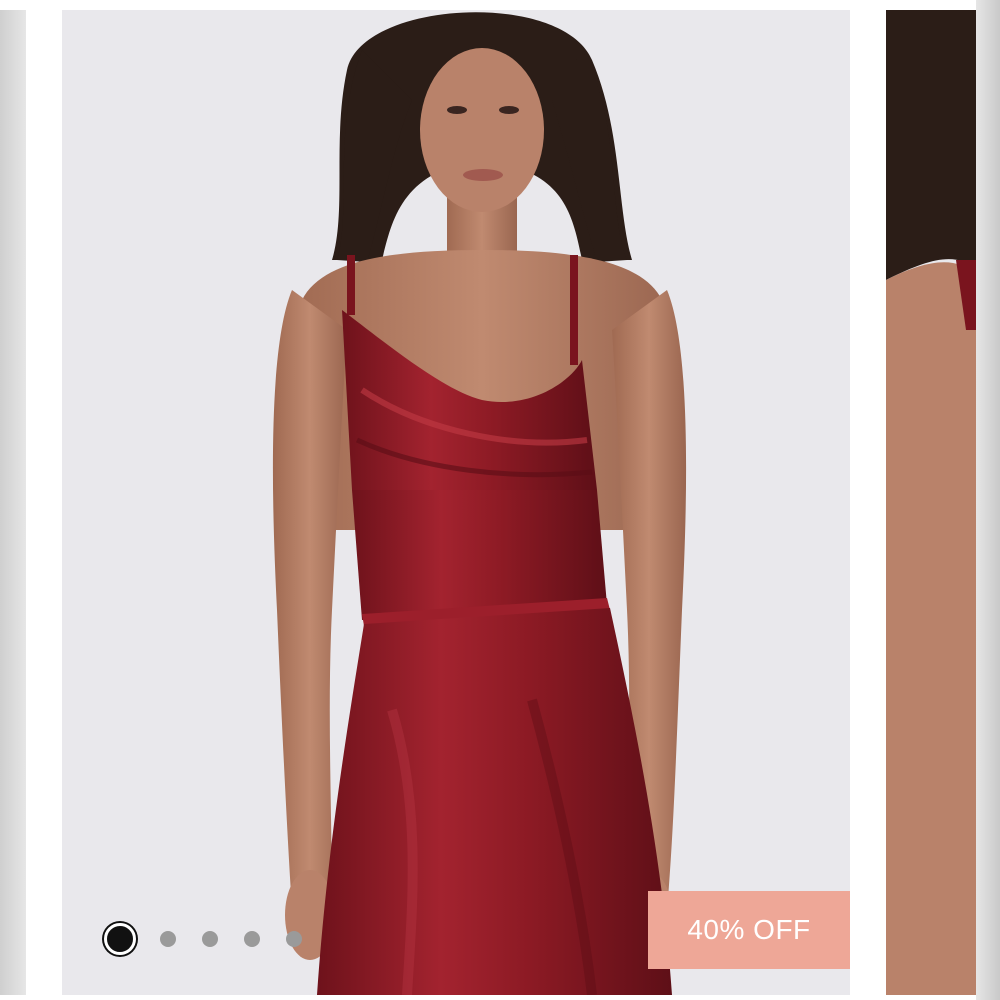 The height and width of the screenshot is (1000, 1000). What do you see at coordinates (988, 500) in the screenshot?
I see `right-edge-shadow` at bounding box center [988, 500].